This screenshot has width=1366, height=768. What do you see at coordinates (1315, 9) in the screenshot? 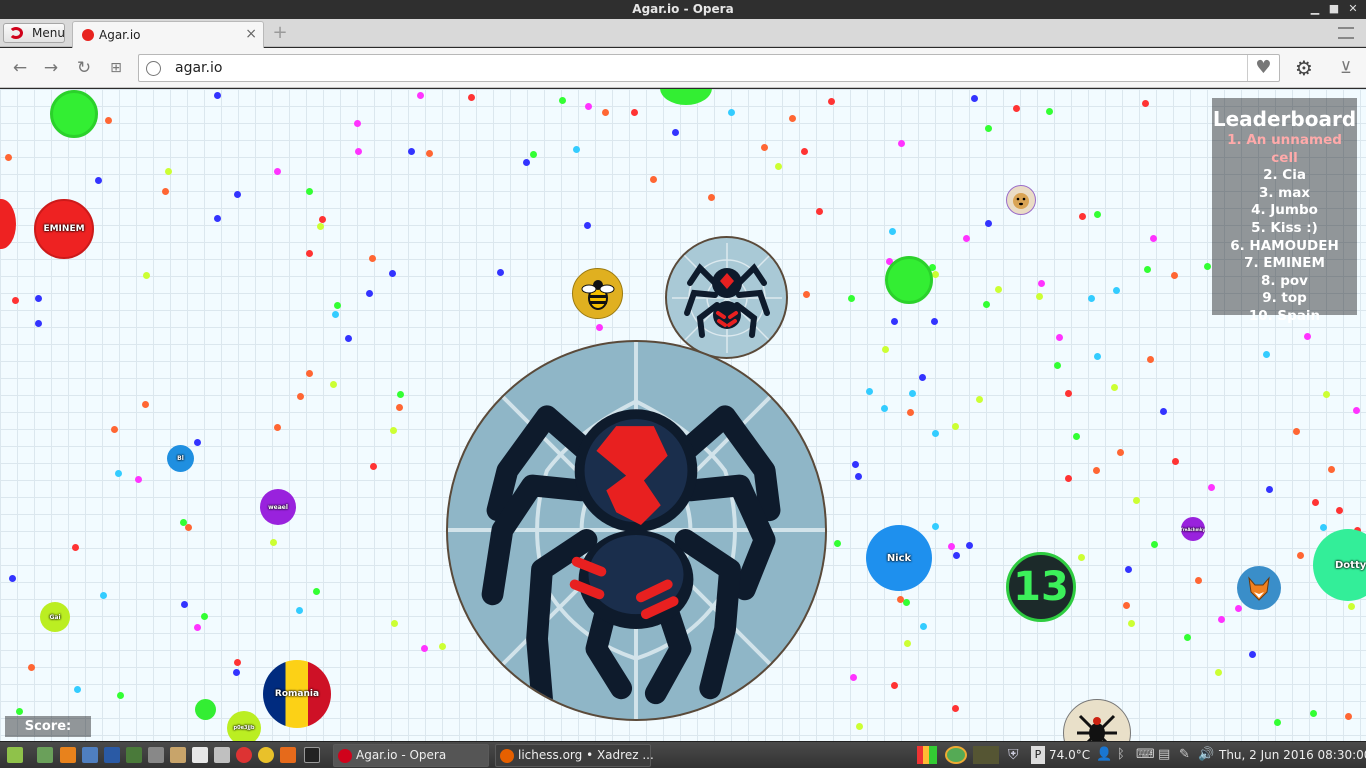
I see `minimize-icon: ▁` at bounding box center [1315, 9].